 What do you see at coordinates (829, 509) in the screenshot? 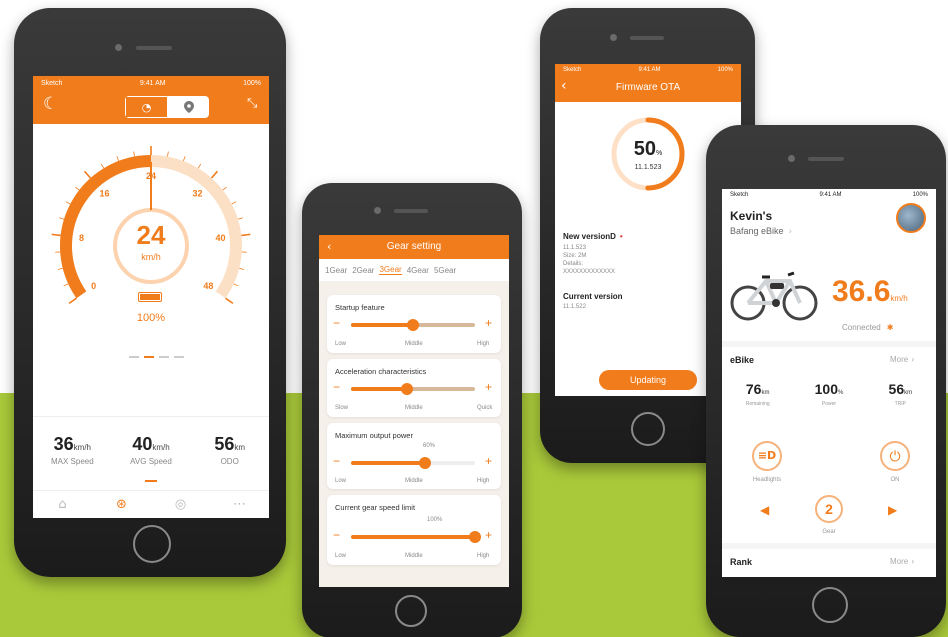
I see `gear-value: 2` at bounding box center [829, 509].